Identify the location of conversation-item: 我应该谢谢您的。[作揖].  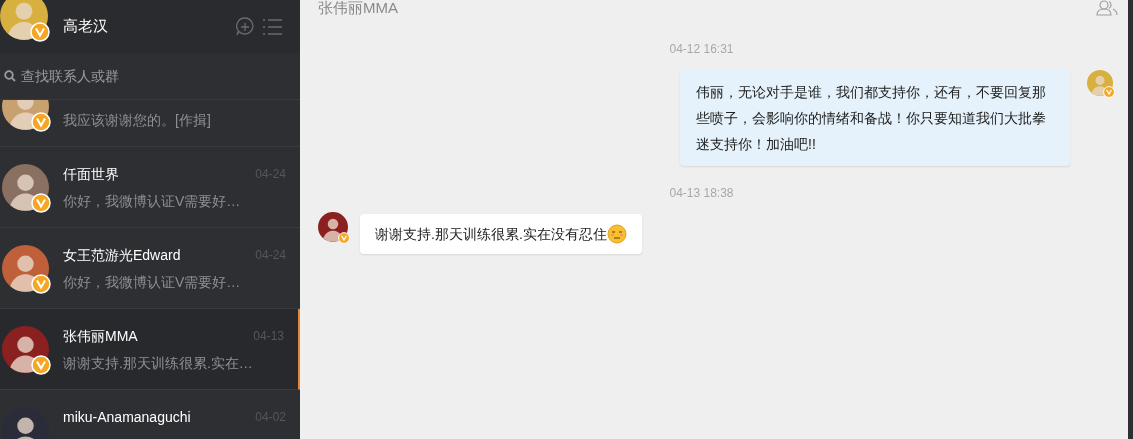
(150, 123).